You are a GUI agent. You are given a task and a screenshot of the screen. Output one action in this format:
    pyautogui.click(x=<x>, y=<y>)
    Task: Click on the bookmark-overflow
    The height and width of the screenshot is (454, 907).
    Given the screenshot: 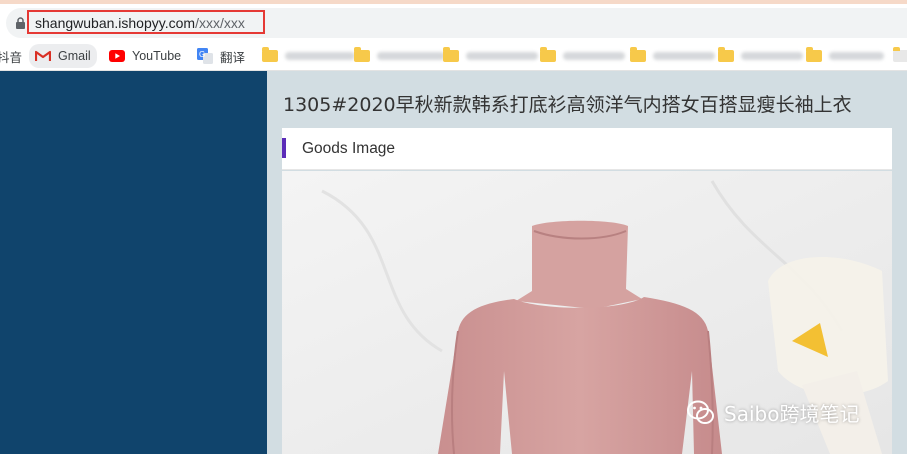 What is the action you would take?
    pyautogui.click(x=900, y=56)
    